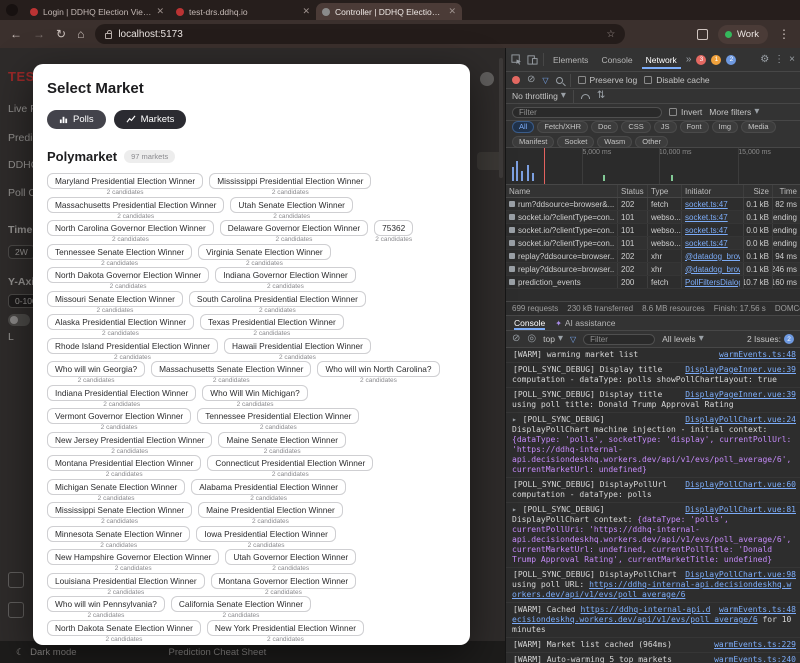 This screenshot has width=800, height=663. Describe the element at coordinates (740, 485) in the screenshot. I see `console-source-link: DisplayPollChart.vue:60` at that location.